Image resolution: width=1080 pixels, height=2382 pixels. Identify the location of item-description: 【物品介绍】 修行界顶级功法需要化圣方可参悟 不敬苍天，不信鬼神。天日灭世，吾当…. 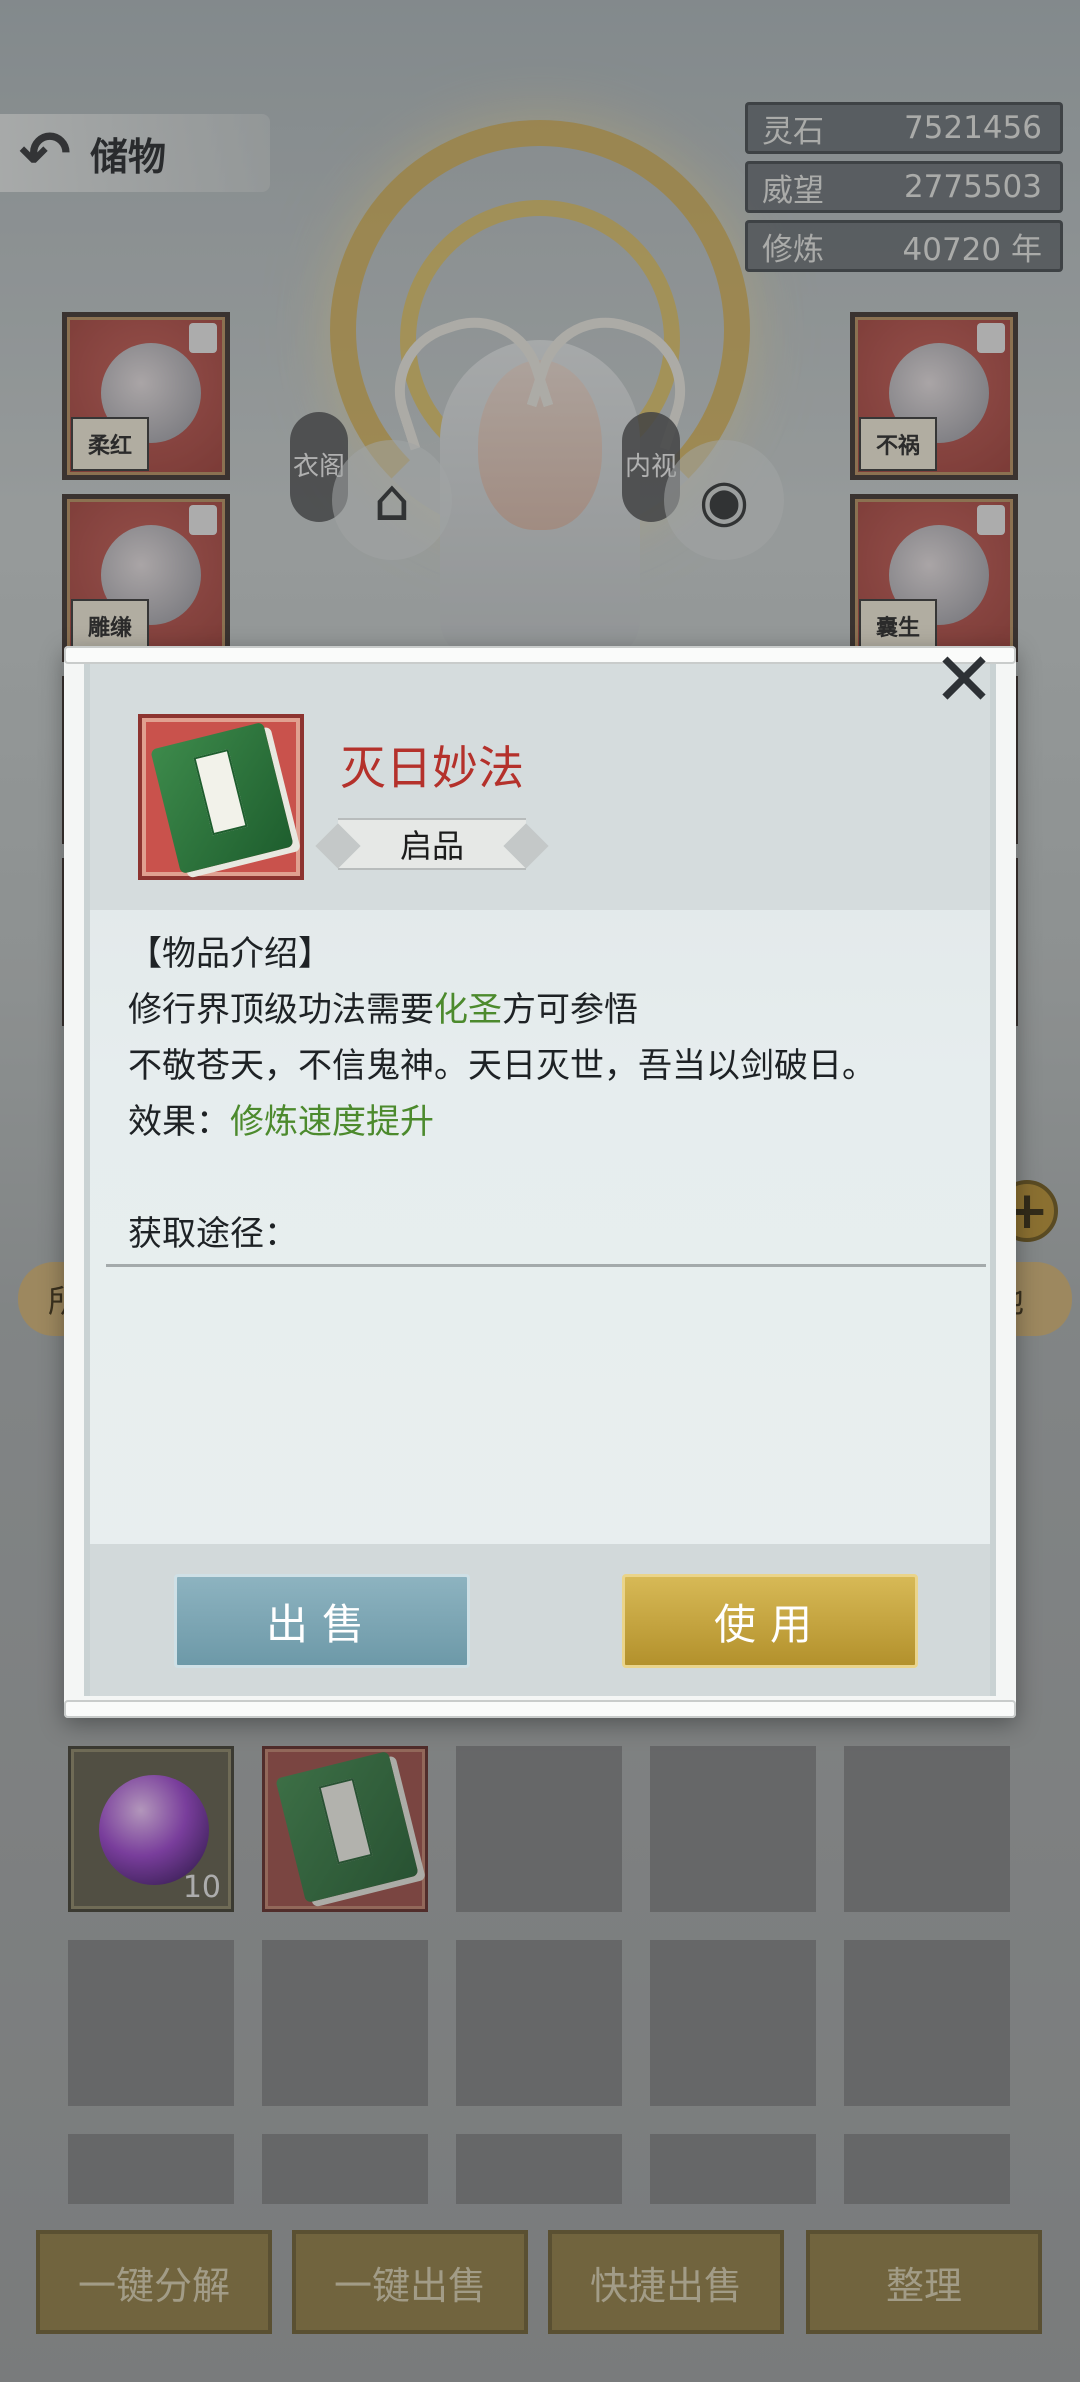
(544, 1038).